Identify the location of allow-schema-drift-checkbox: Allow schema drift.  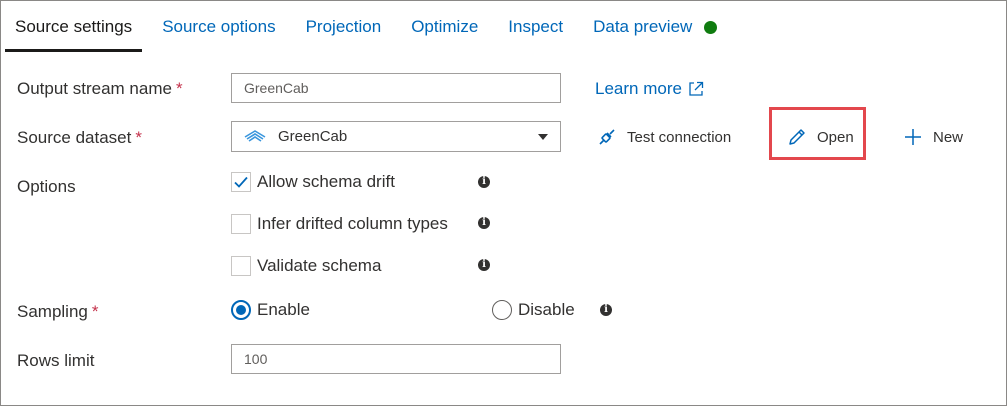
(313, 182).